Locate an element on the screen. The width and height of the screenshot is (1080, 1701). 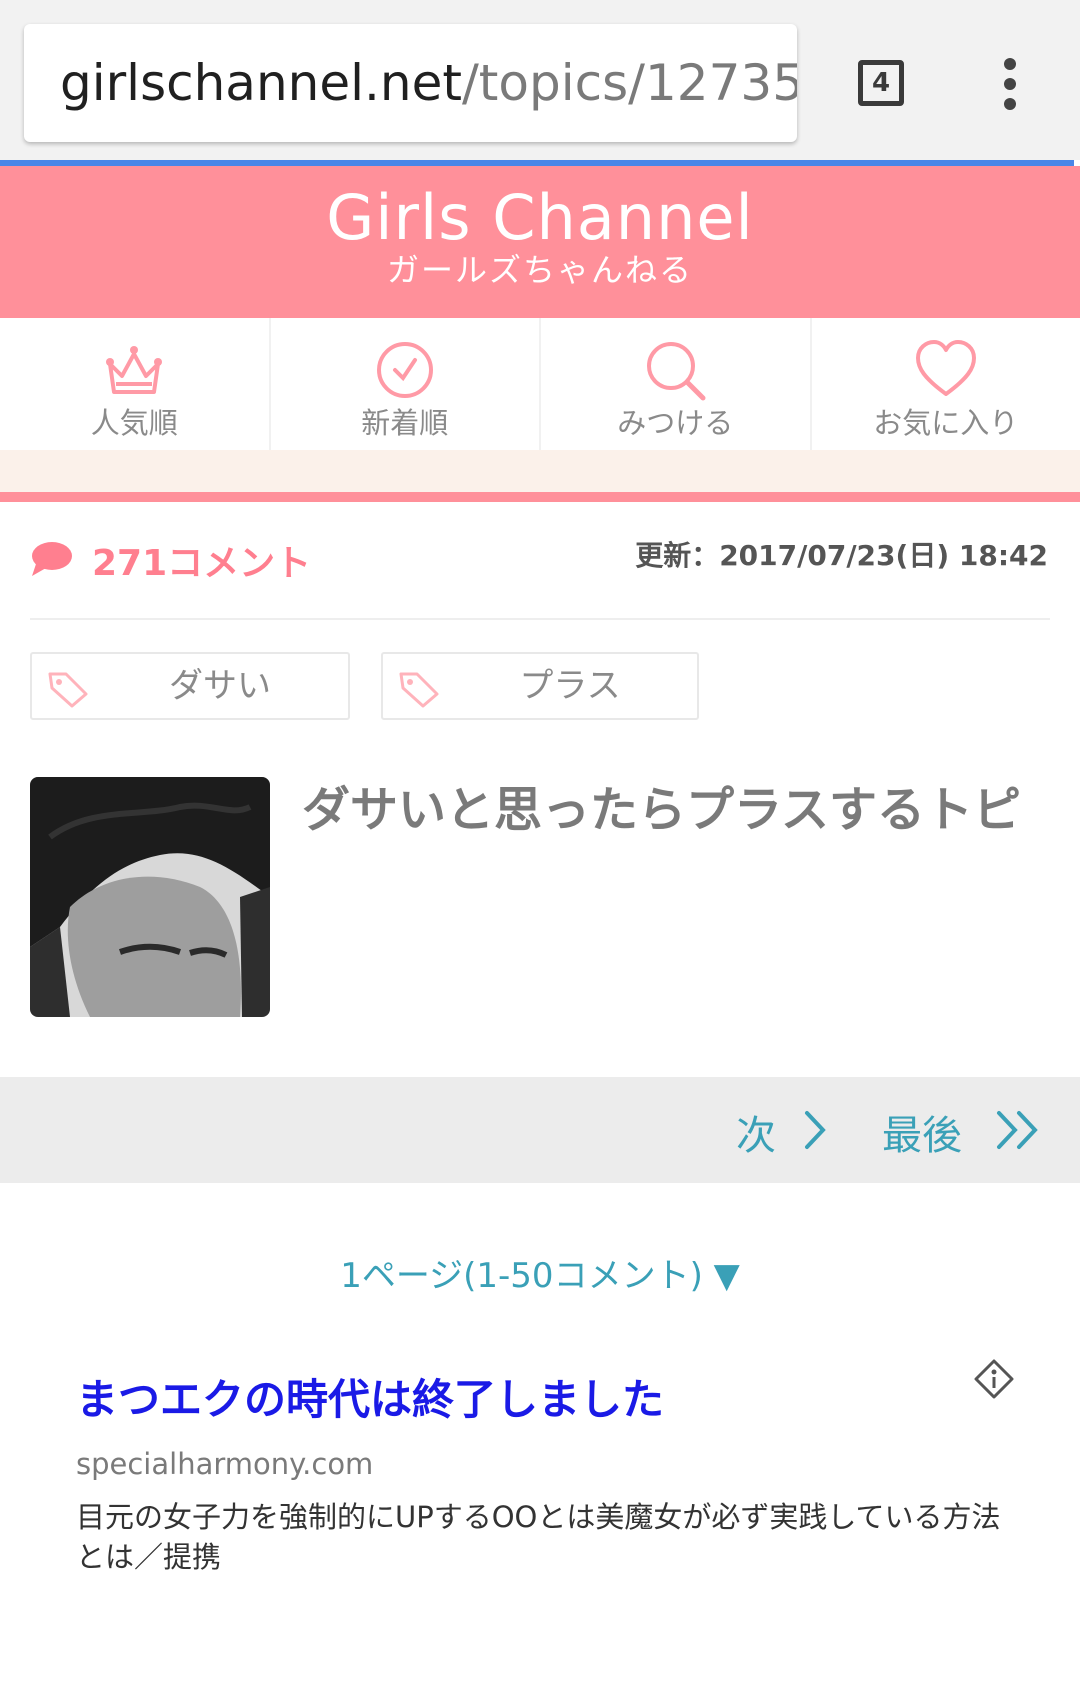
ad-domain: specialharmony.com is located at coordinates (225, 1464).